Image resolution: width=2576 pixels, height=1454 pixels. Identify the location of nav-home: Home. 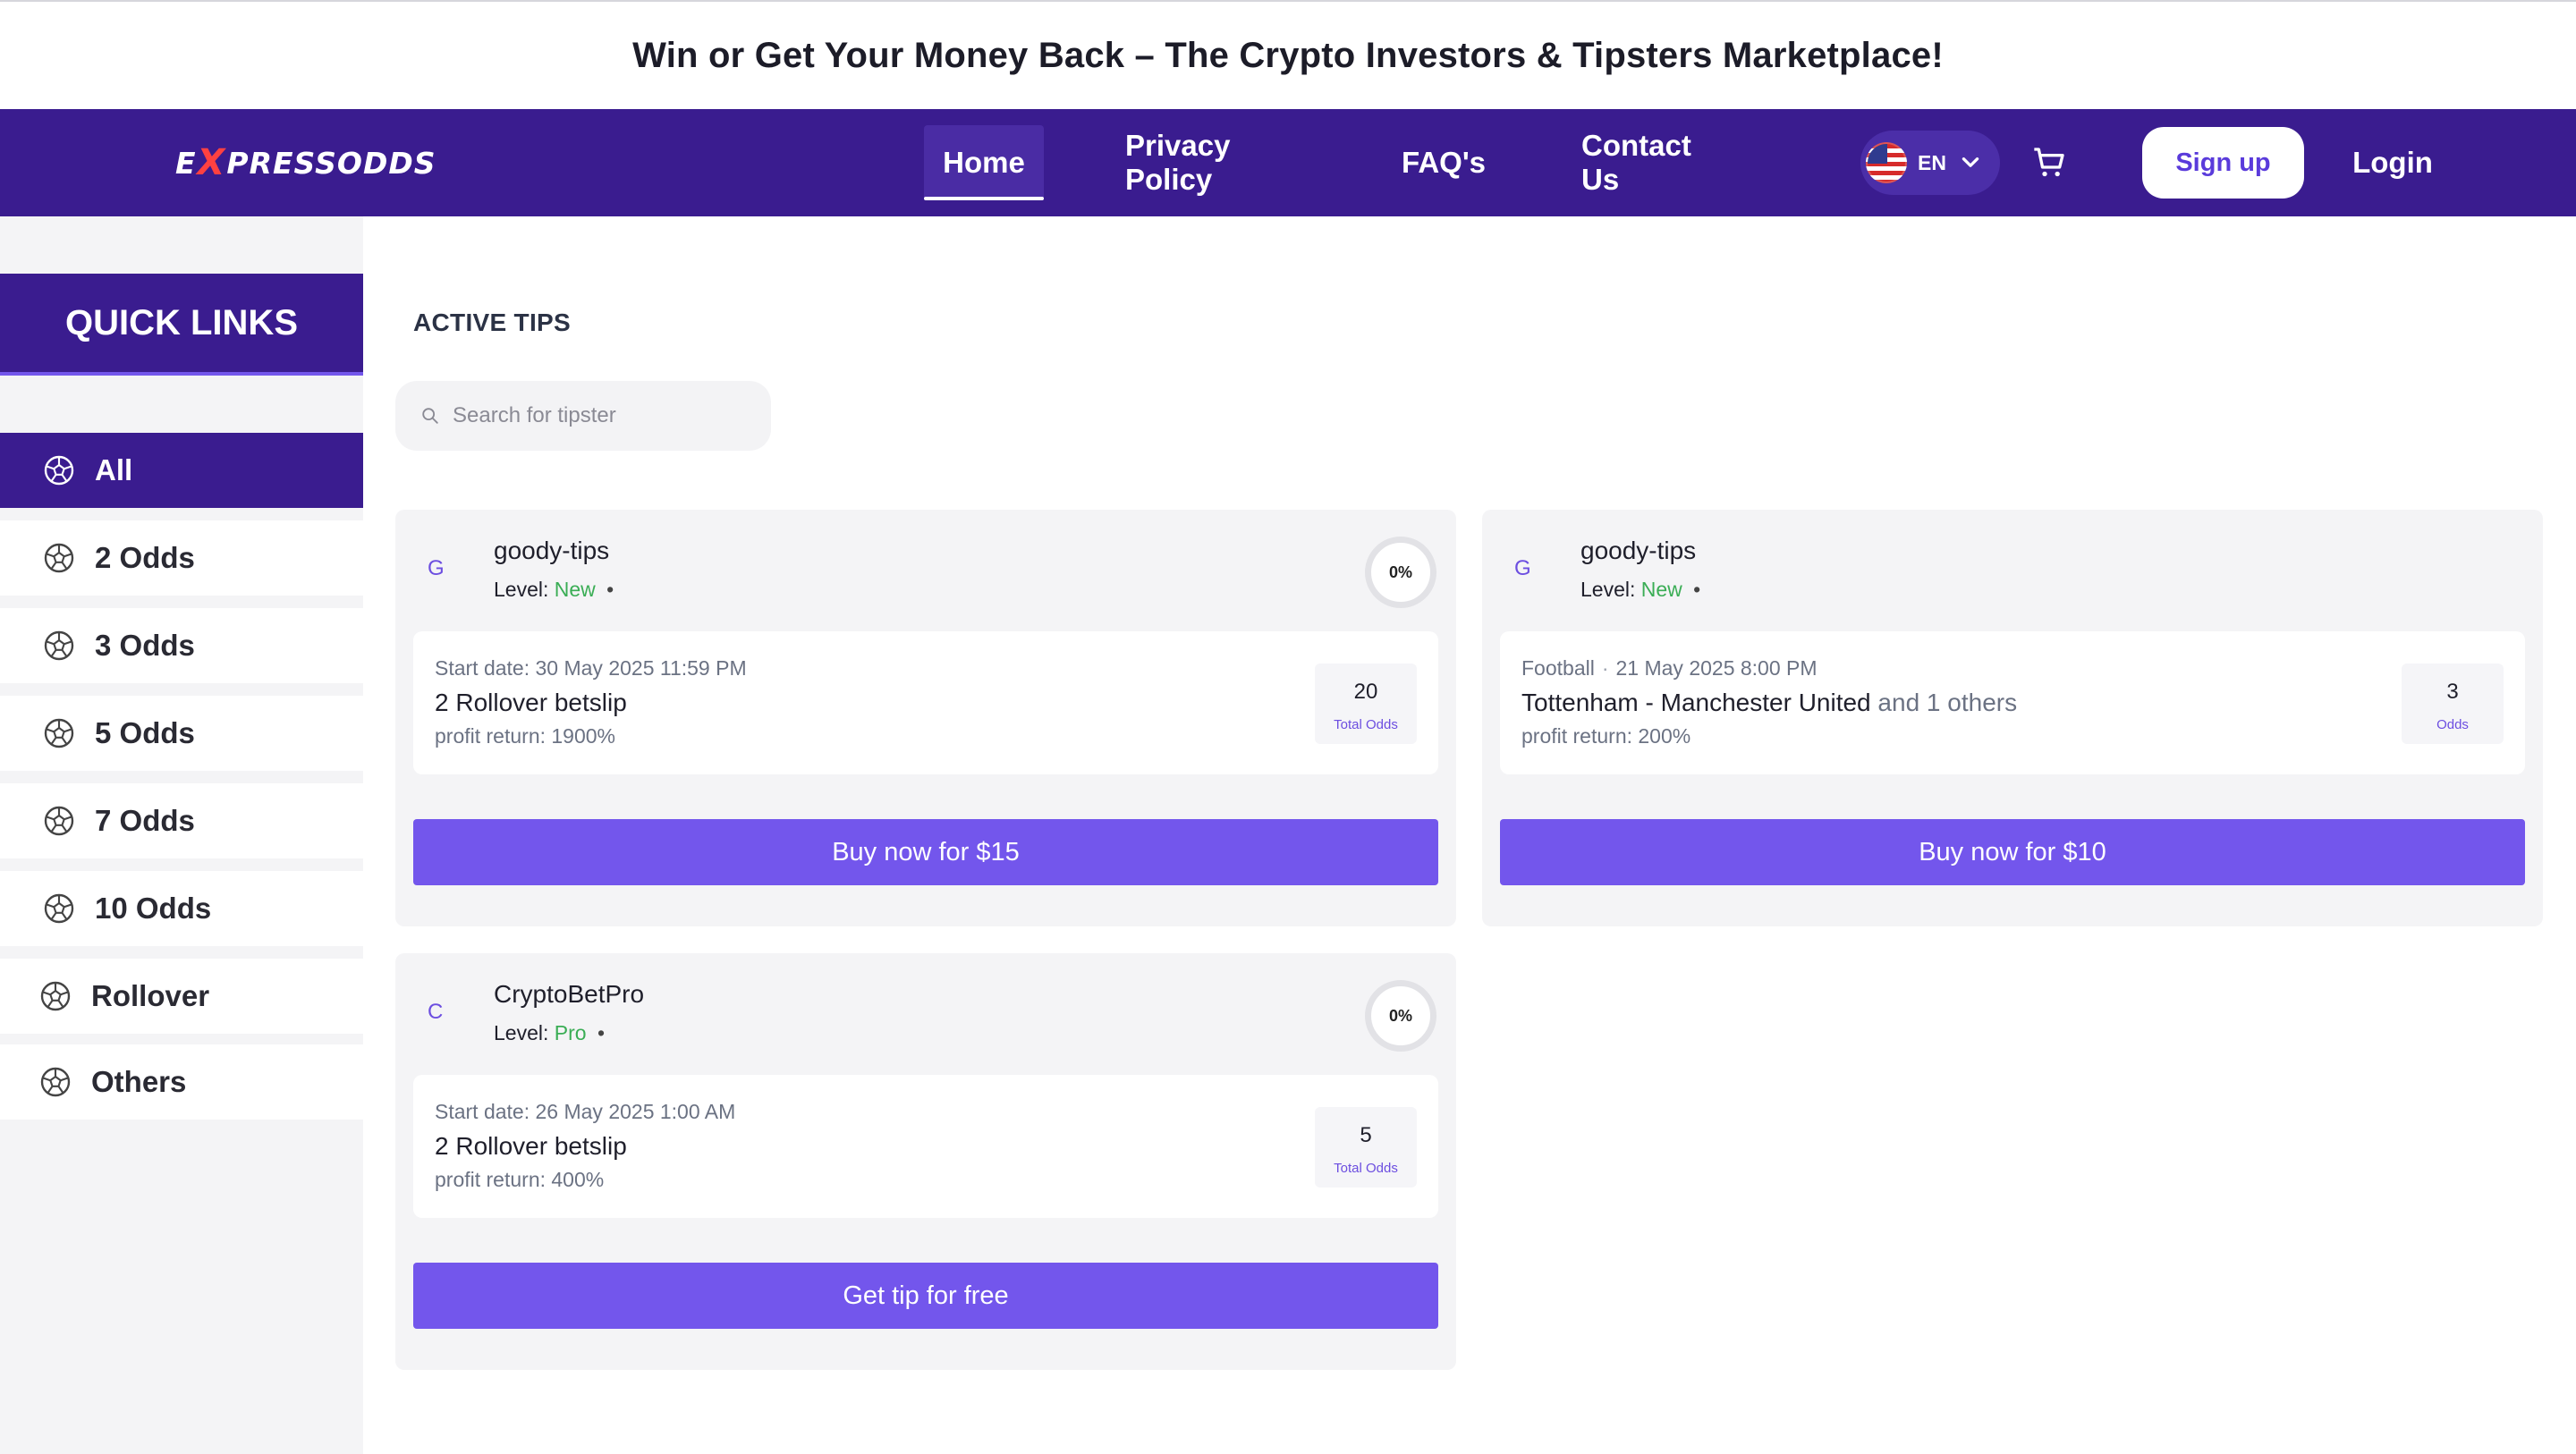
(984, 162).